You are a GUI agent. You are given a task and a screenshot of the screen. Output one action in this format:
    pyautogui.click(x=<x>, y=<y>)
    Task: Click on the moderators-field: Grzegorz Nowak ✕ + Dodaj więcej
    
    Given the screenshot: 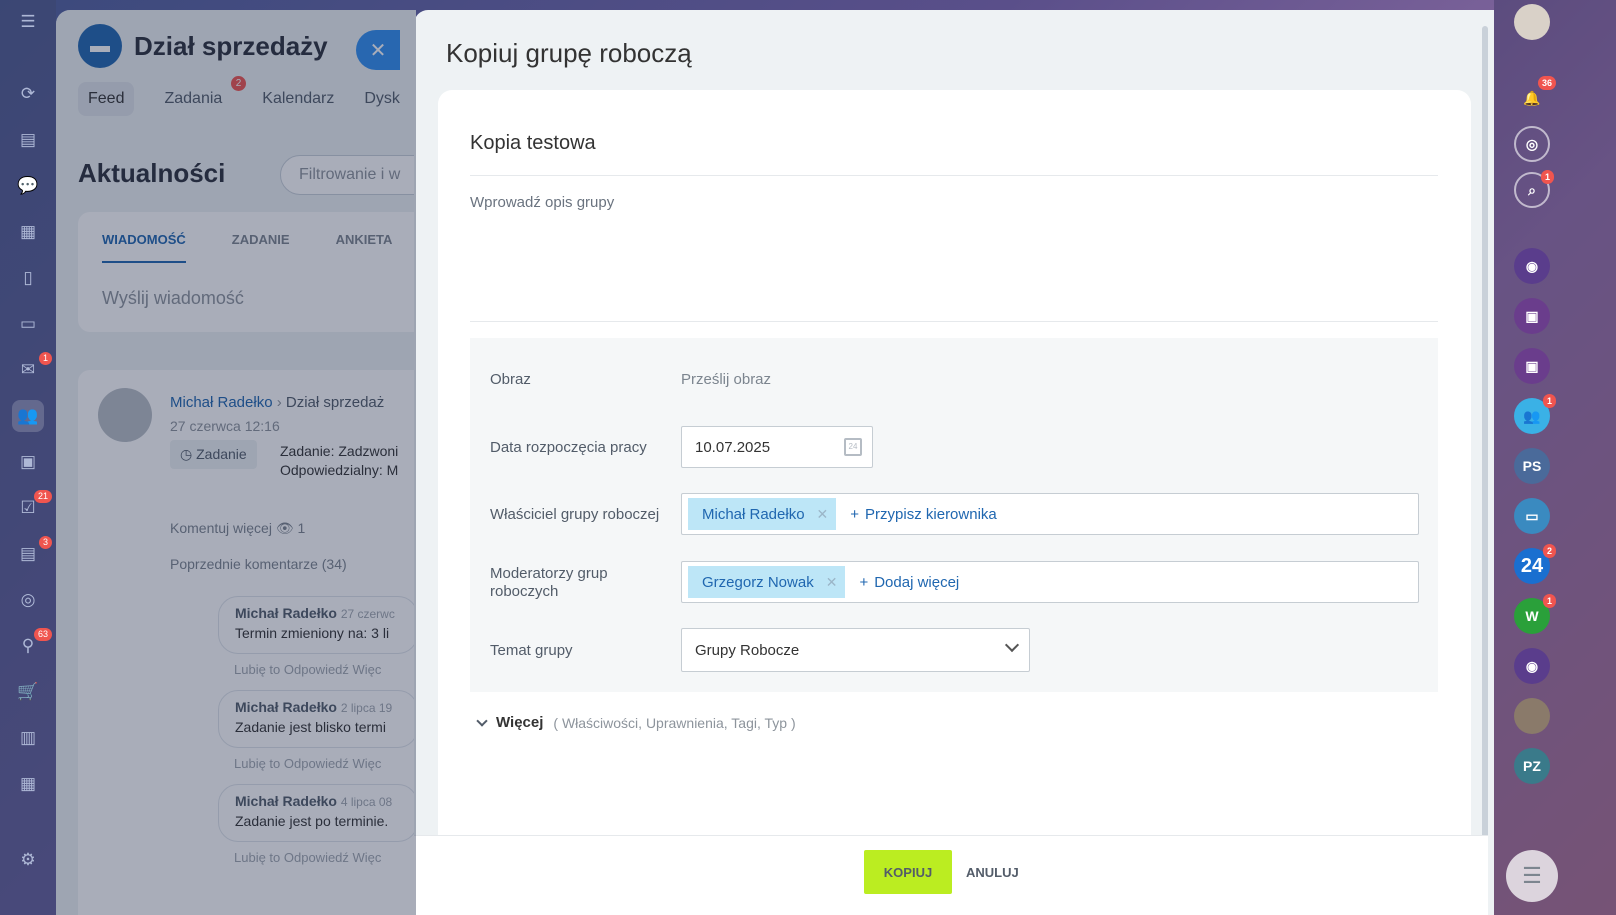 What is the action you would take?
    pyautogui.click(x=1050, y=582)
    